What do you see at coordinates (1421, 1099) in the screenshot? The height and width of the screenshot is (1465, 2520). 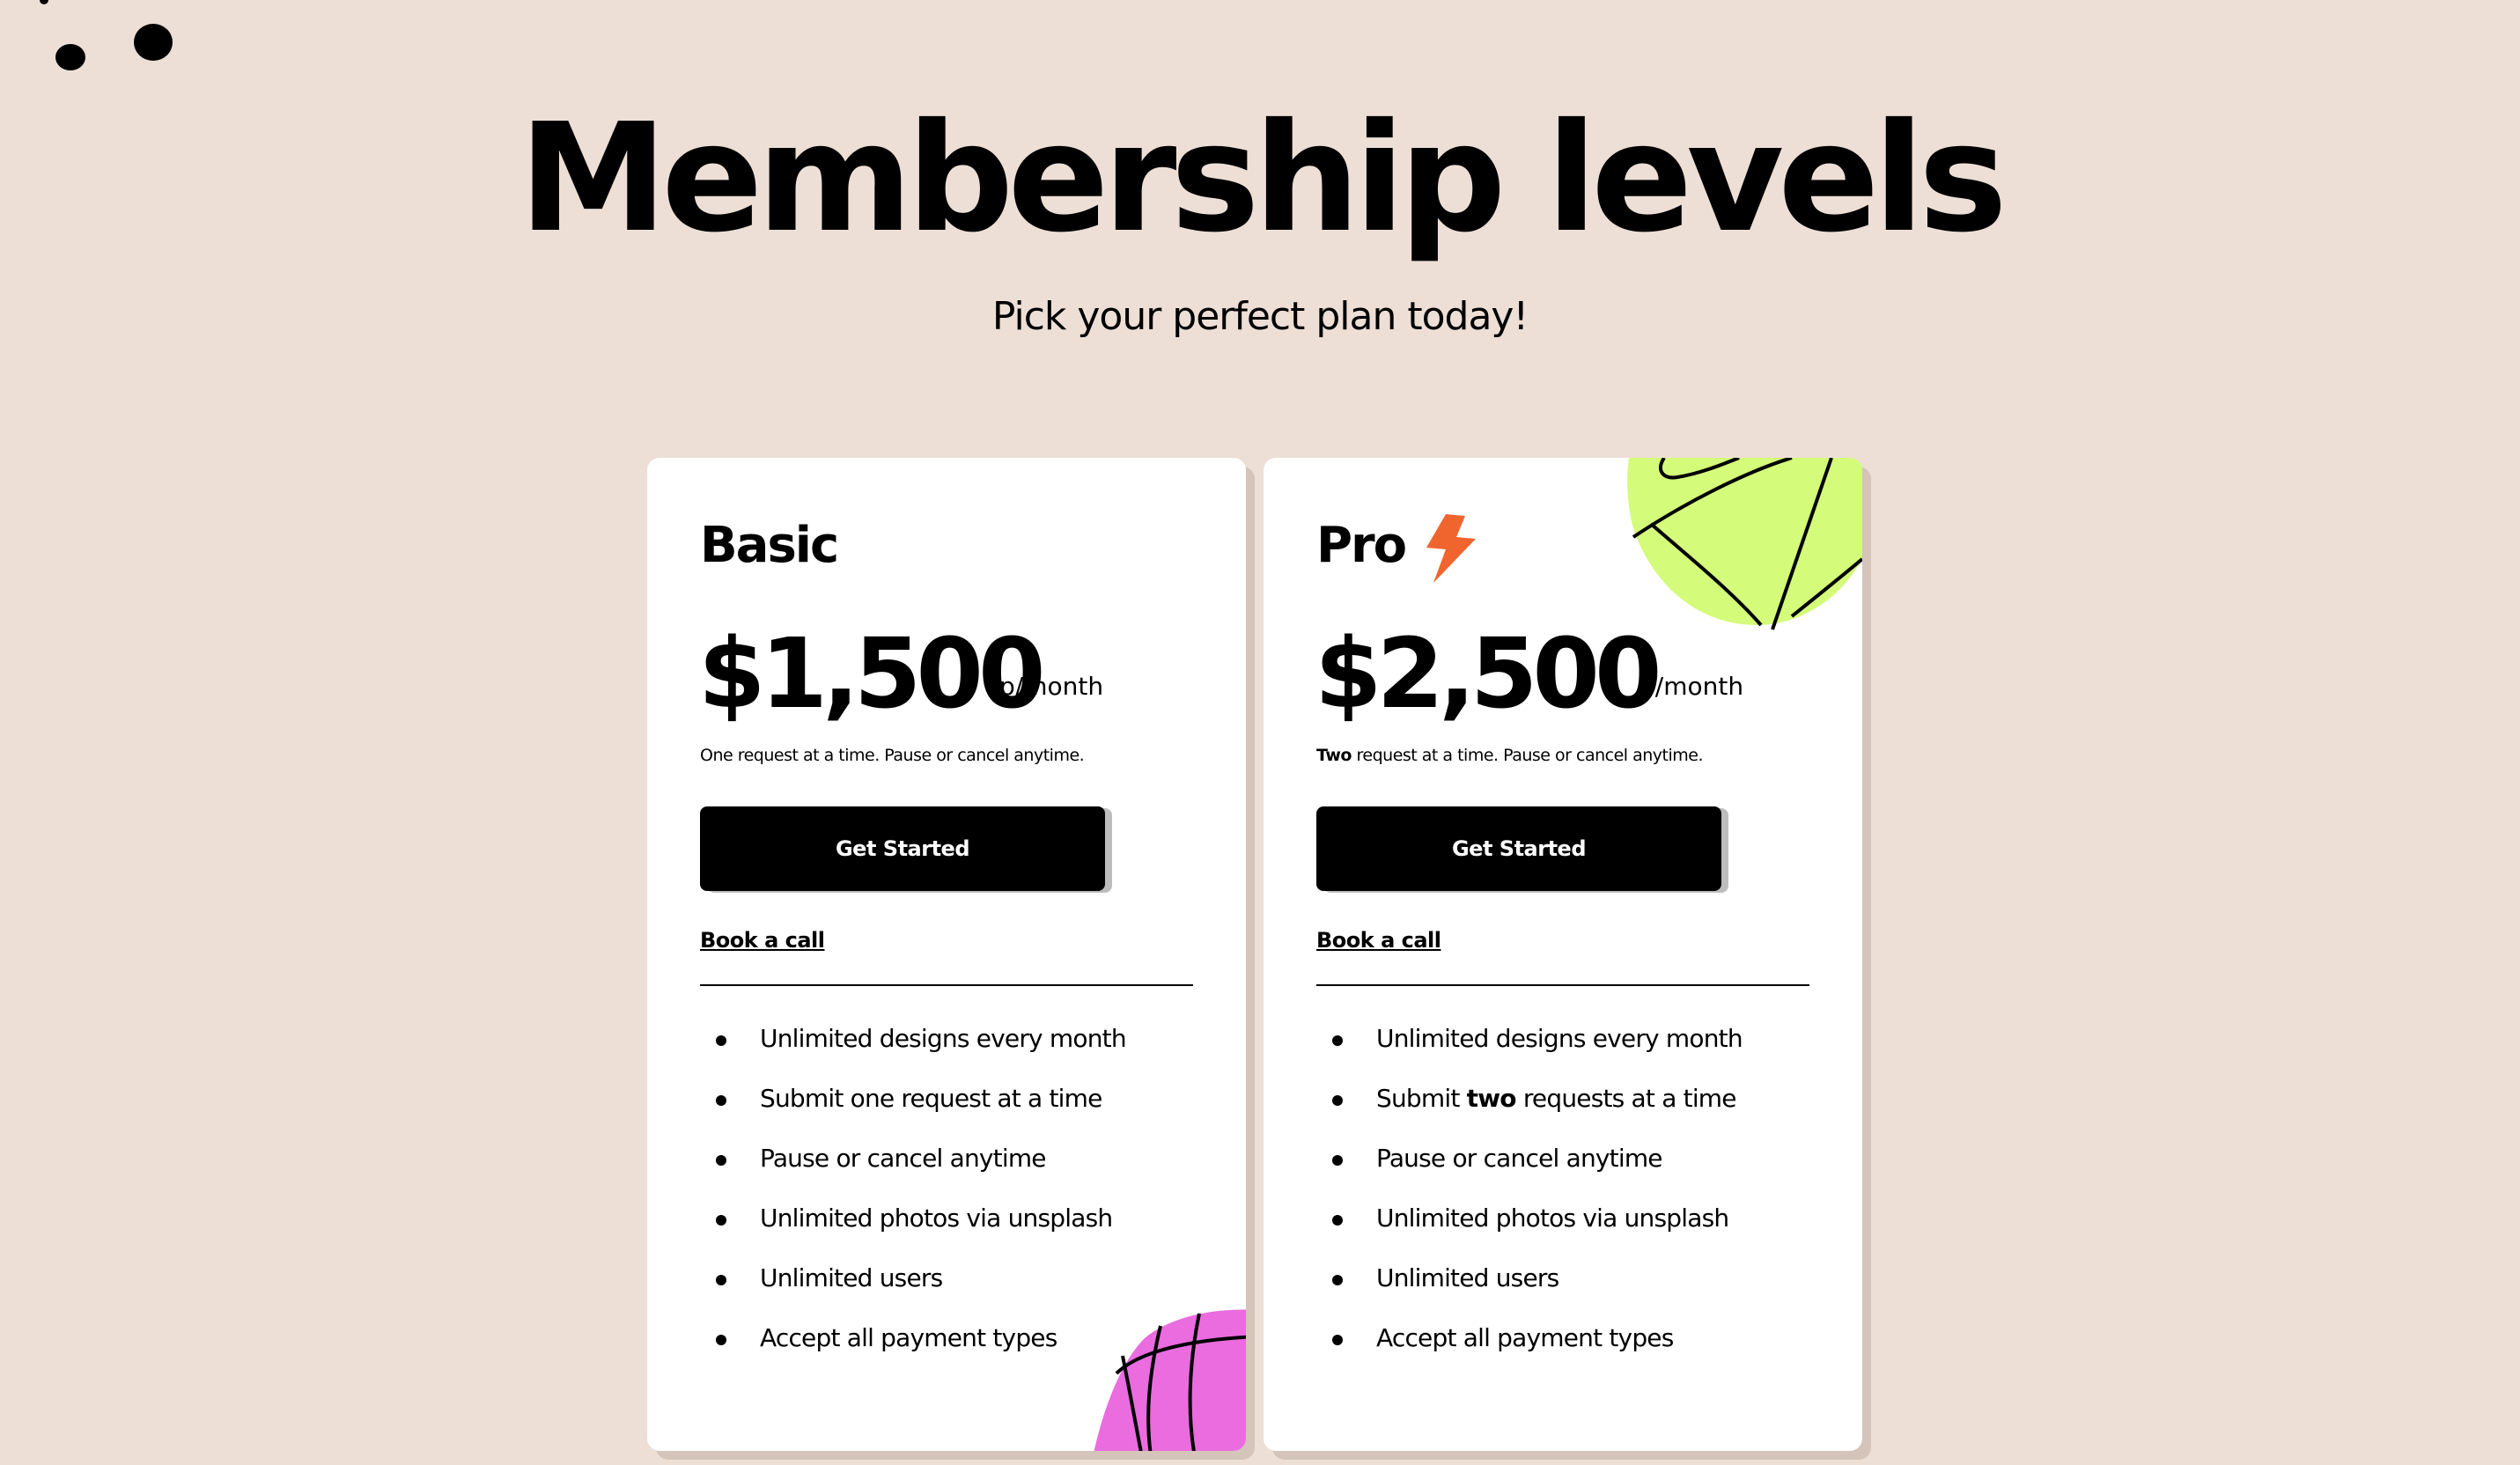 I see `feature-text: Submit` at bounding box center [1421, 1099].